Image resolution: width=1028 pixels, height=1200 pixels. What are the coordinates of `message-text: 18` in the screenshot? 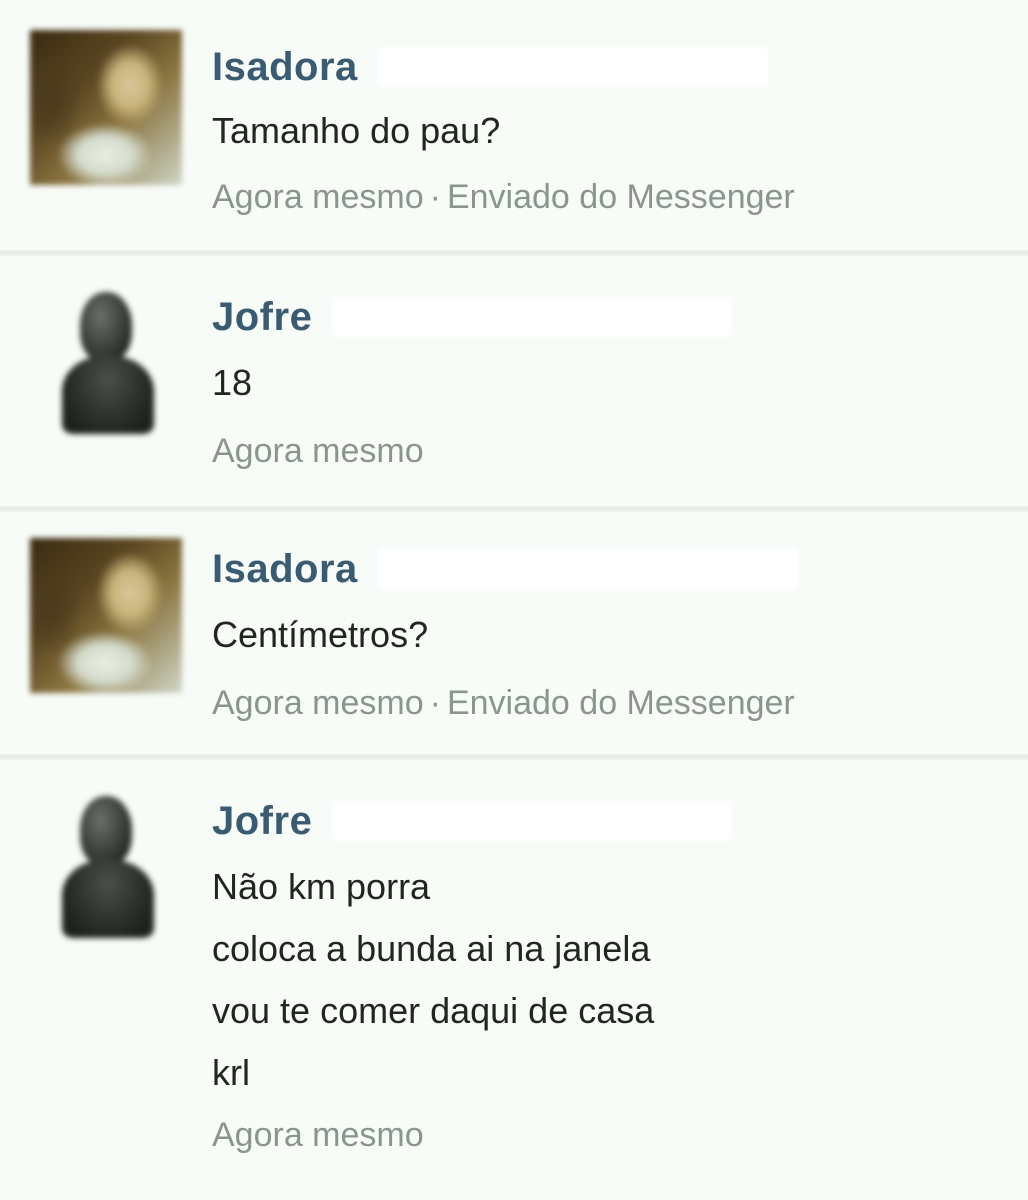 It's located at (232, 383).